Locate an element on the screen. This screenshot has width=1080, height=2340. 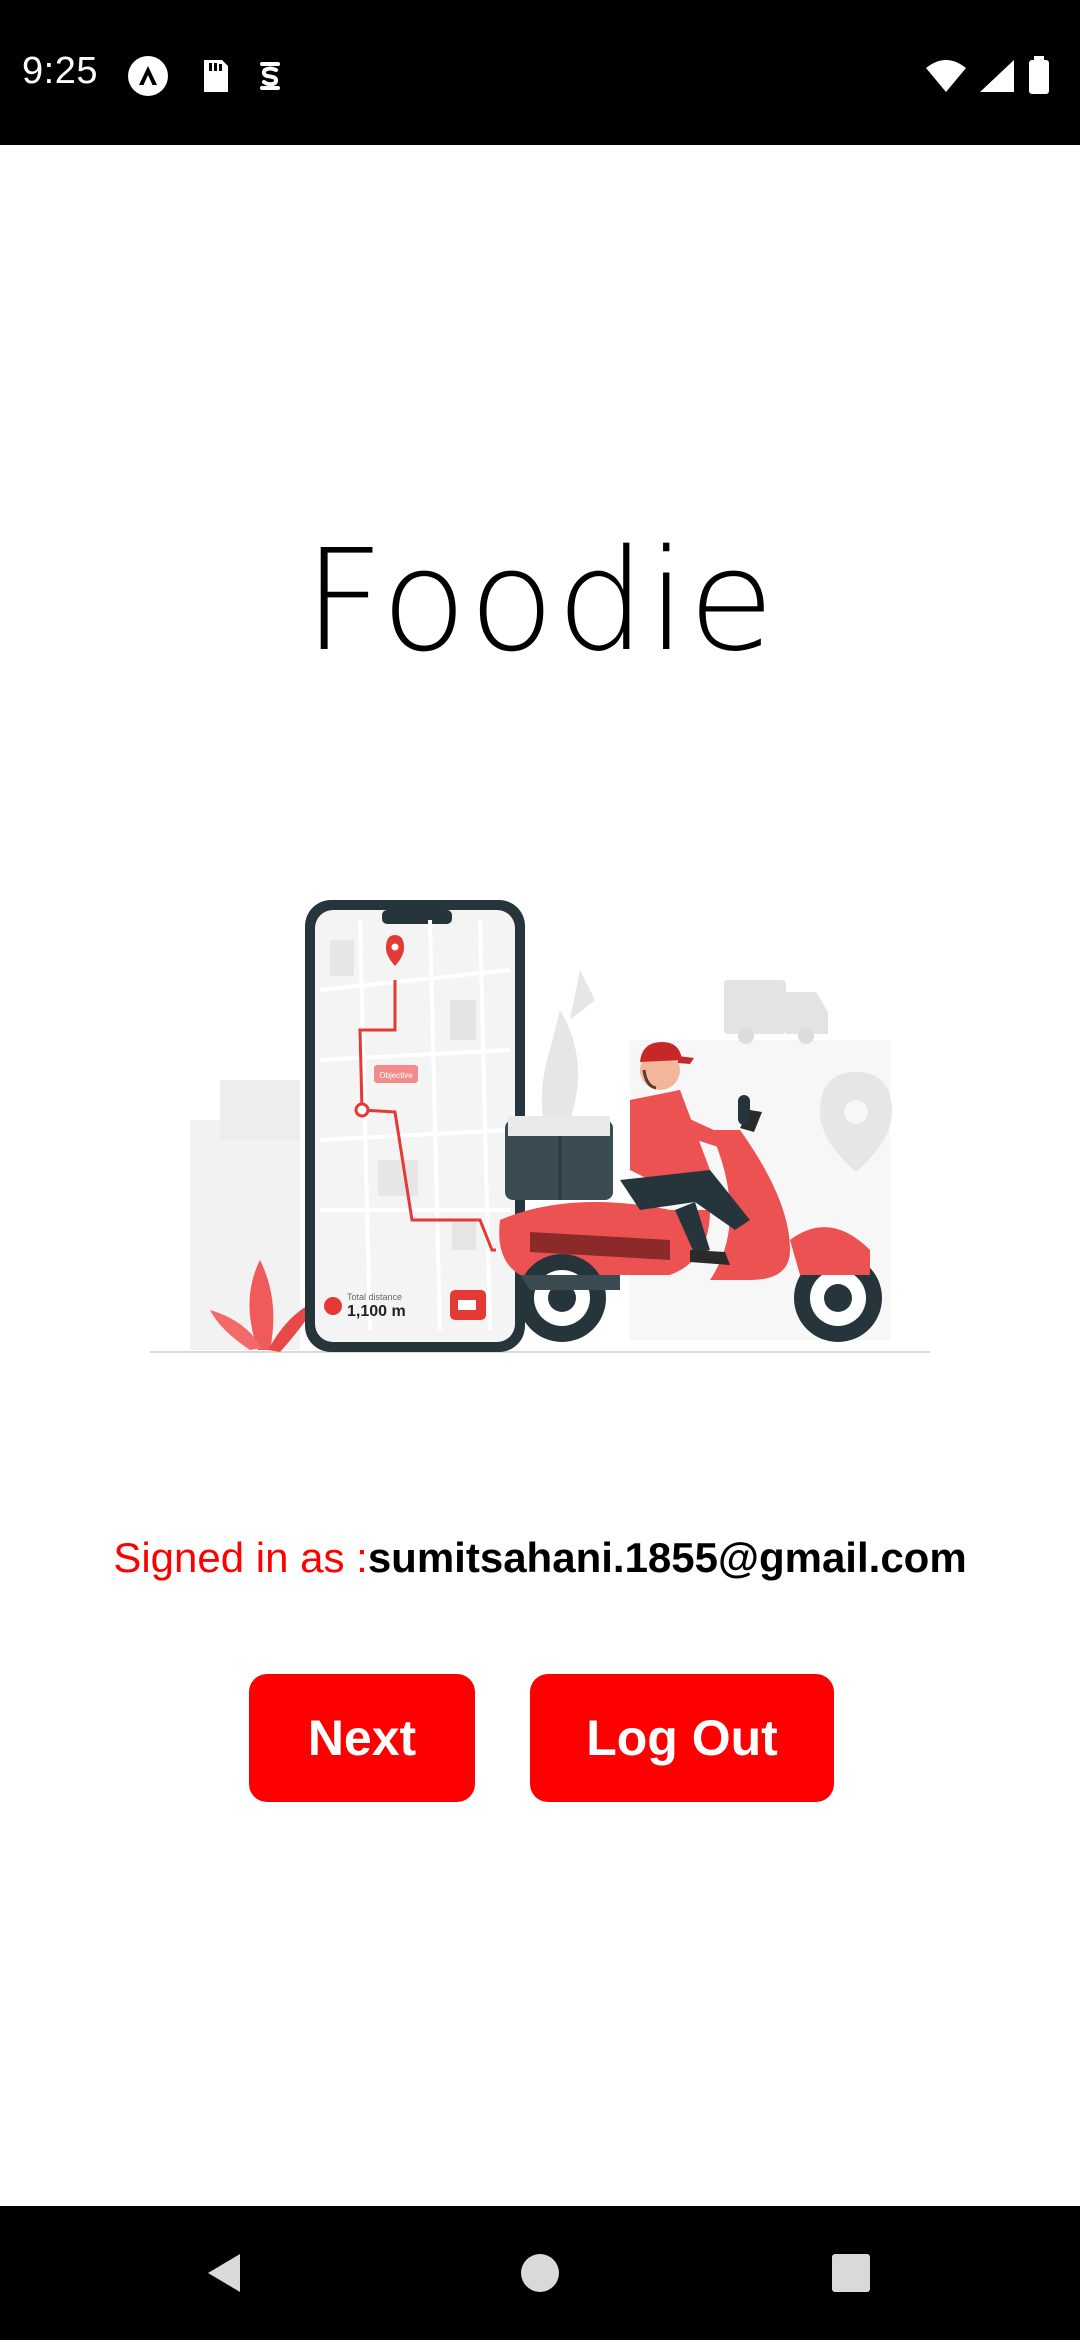
delivery-scooter-illustration: Objective Total distance 1,100 m is located at coordinates (540, 1126).